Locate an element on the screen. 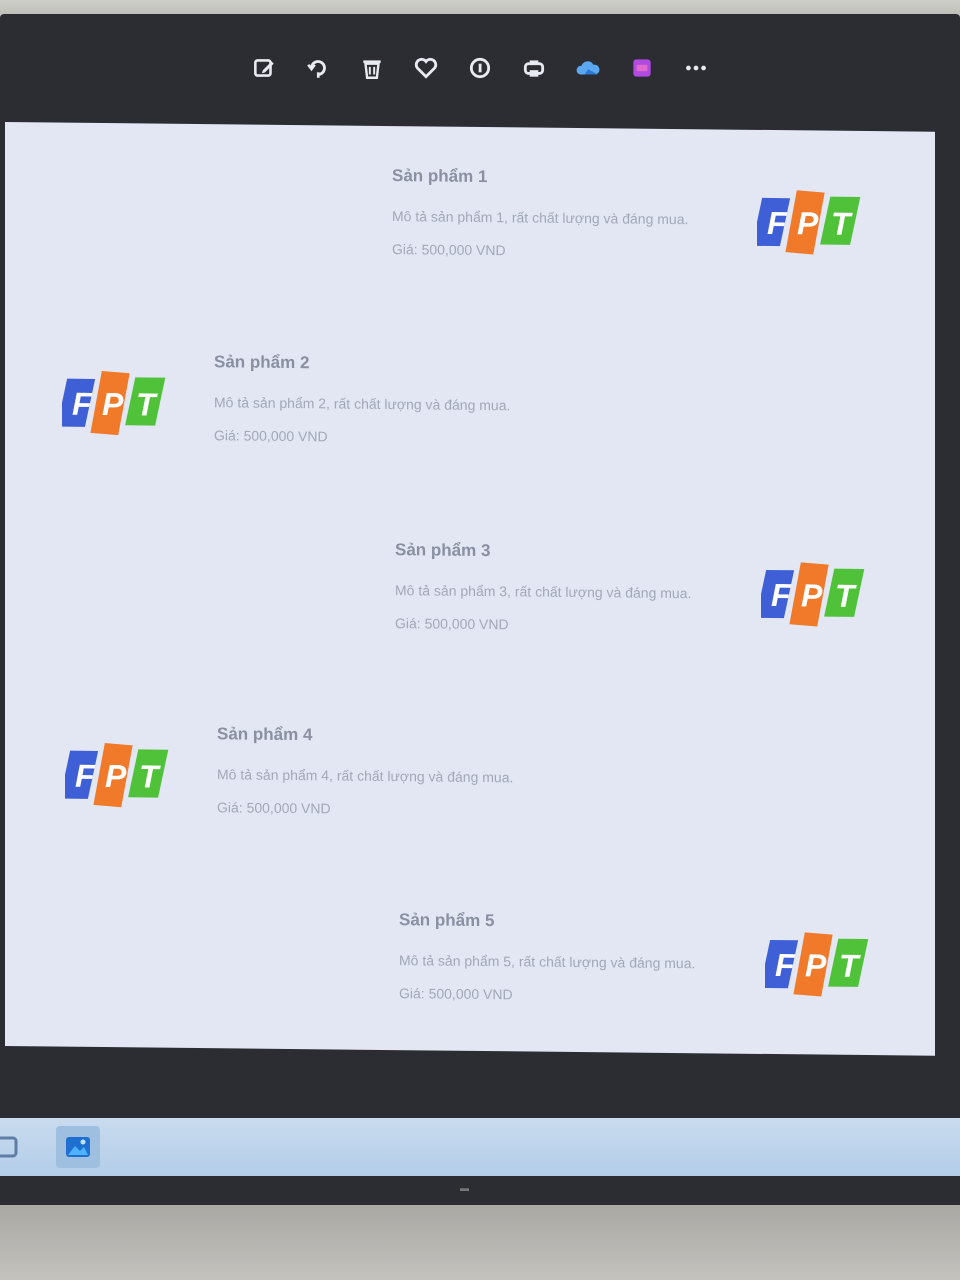 The height and width of the screenshot is (1280, 960). more-icon is located at coordinates (696, 68).